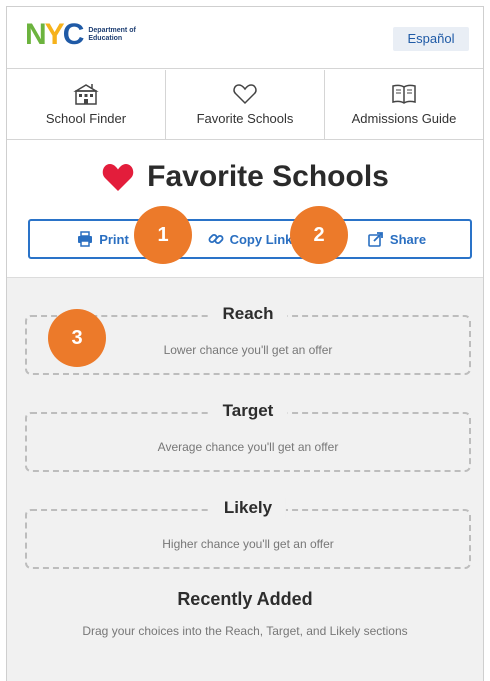 The image size is (490, 681). Describe the element at coordinates (245, 38) in the screenshot. I see `header: N Y C Department of Education Español` at that location.